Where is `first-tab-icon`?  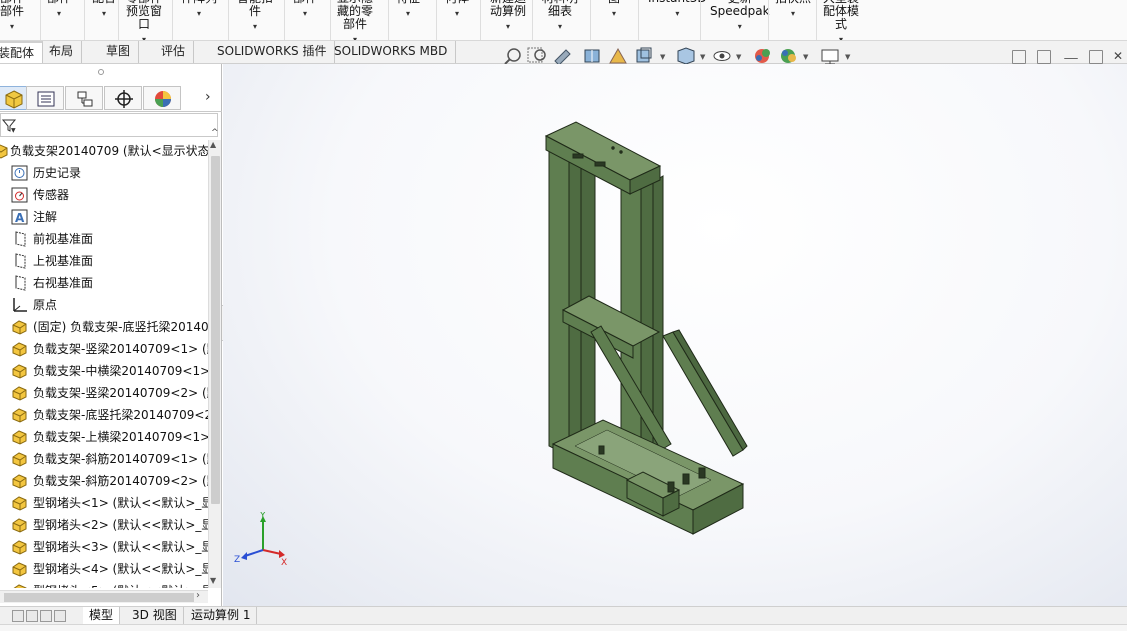 first-tab-icon is located at coordinates (18, 616).